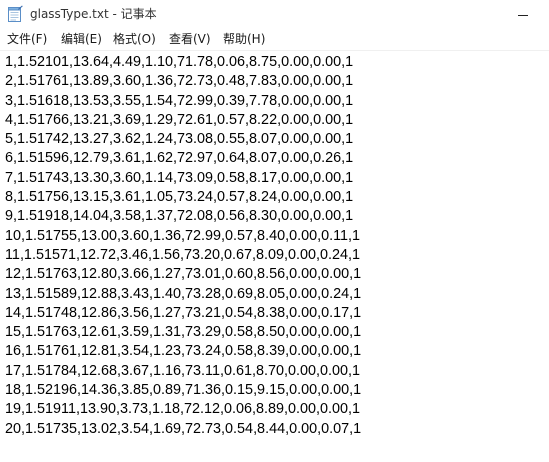  What do you see at coordinates (15, 14) in the screenshot?
I see `notepad-icon` at bounding box center [15, 14].